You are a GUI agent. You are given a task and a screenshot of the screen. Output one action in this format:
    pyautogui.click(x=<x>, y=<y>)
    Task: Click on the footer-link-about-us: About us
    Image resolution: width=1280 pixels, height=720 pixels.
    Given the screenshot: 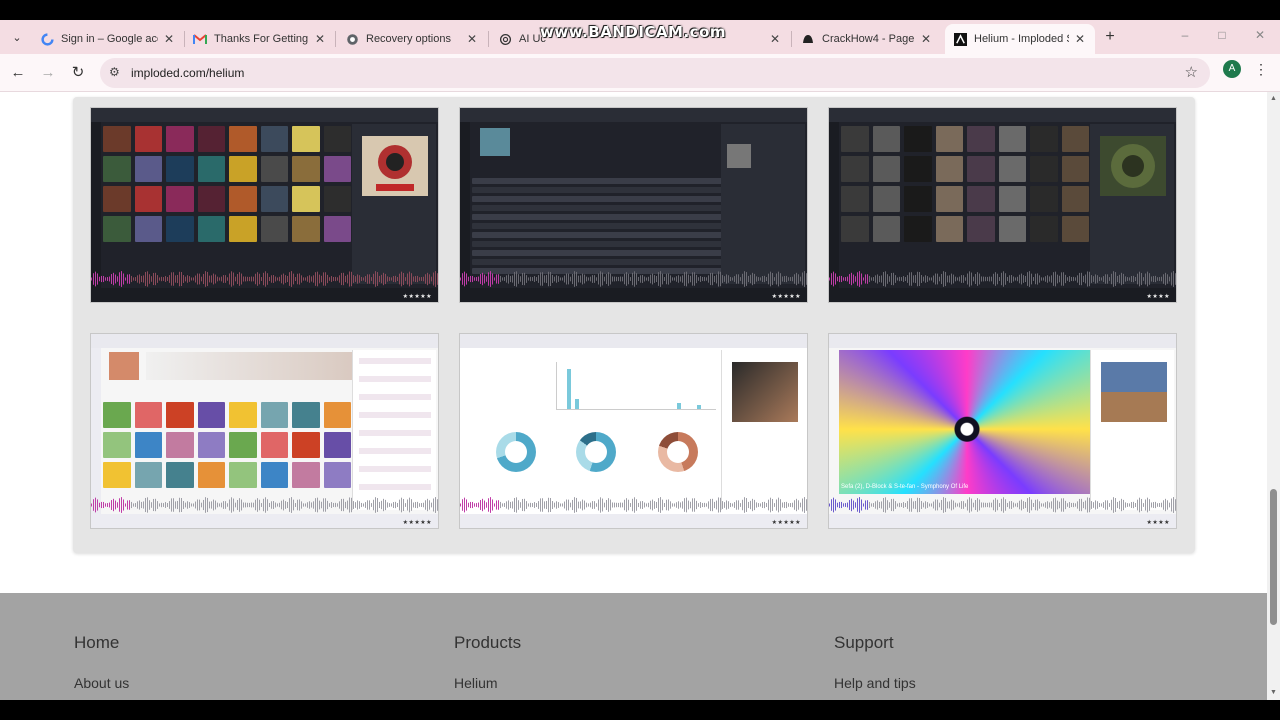 What is the action you would take?
    pyautogui.click(x=101, y=683)
    